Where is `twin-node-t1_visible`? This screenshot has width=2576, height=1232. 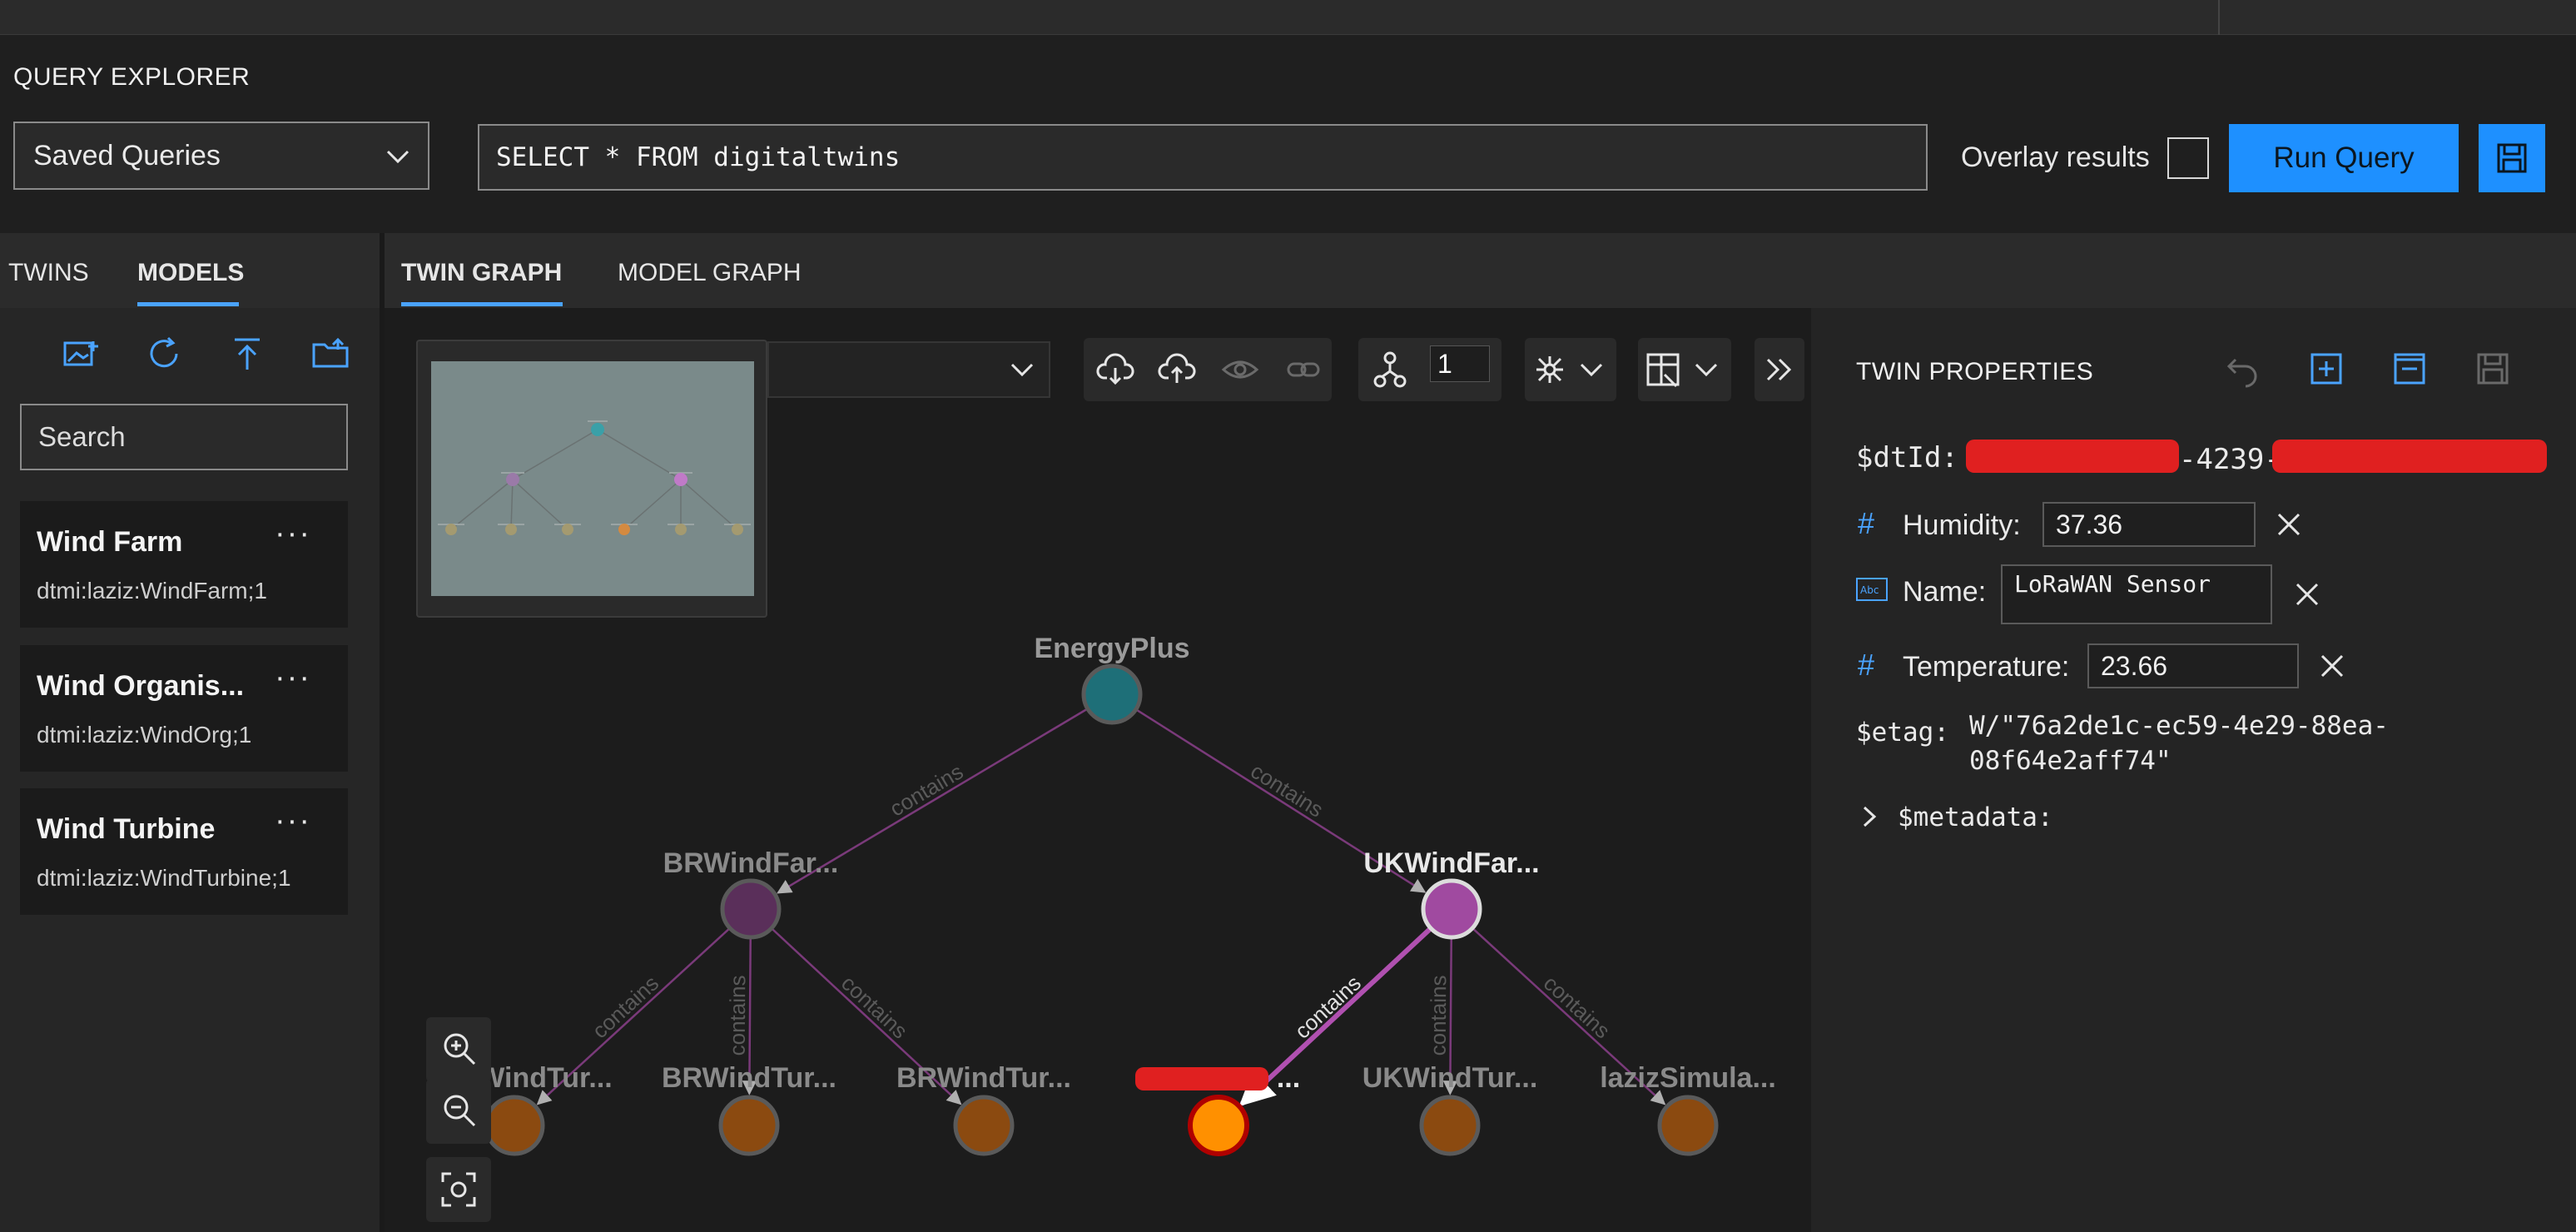
twin-node-t1_visible is located at coordinates (514, 1126).